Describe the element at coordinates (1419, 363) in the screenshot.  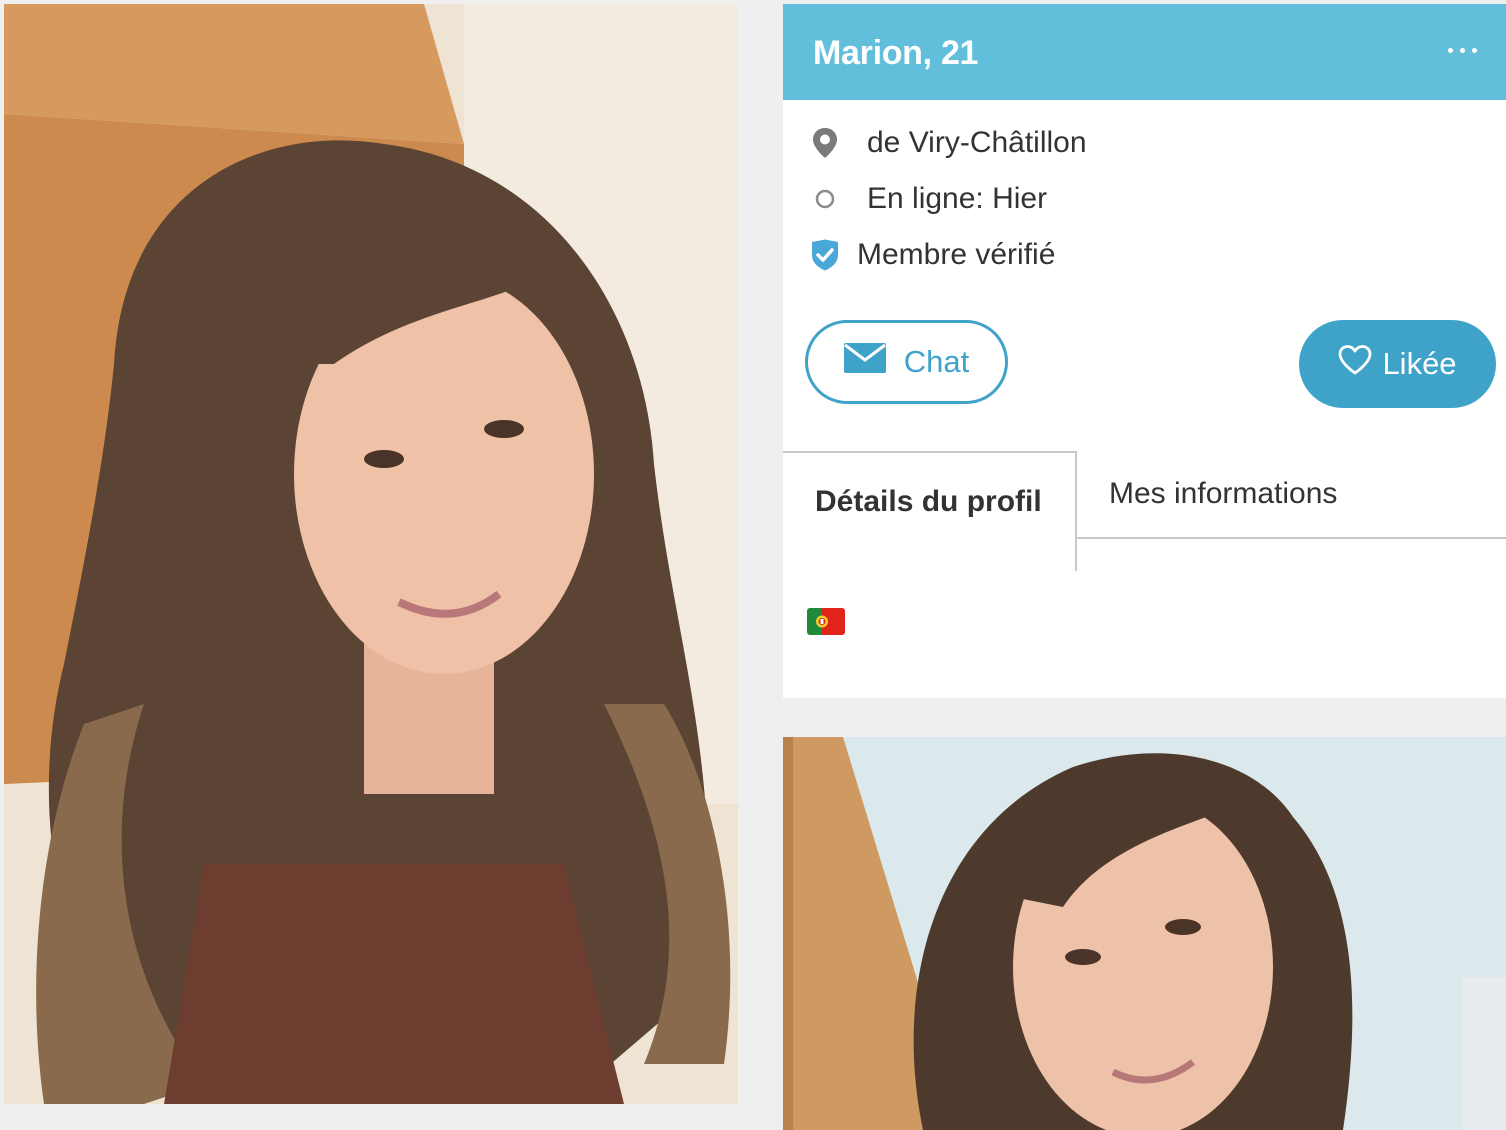
I see `like-label: Likée` at that location.